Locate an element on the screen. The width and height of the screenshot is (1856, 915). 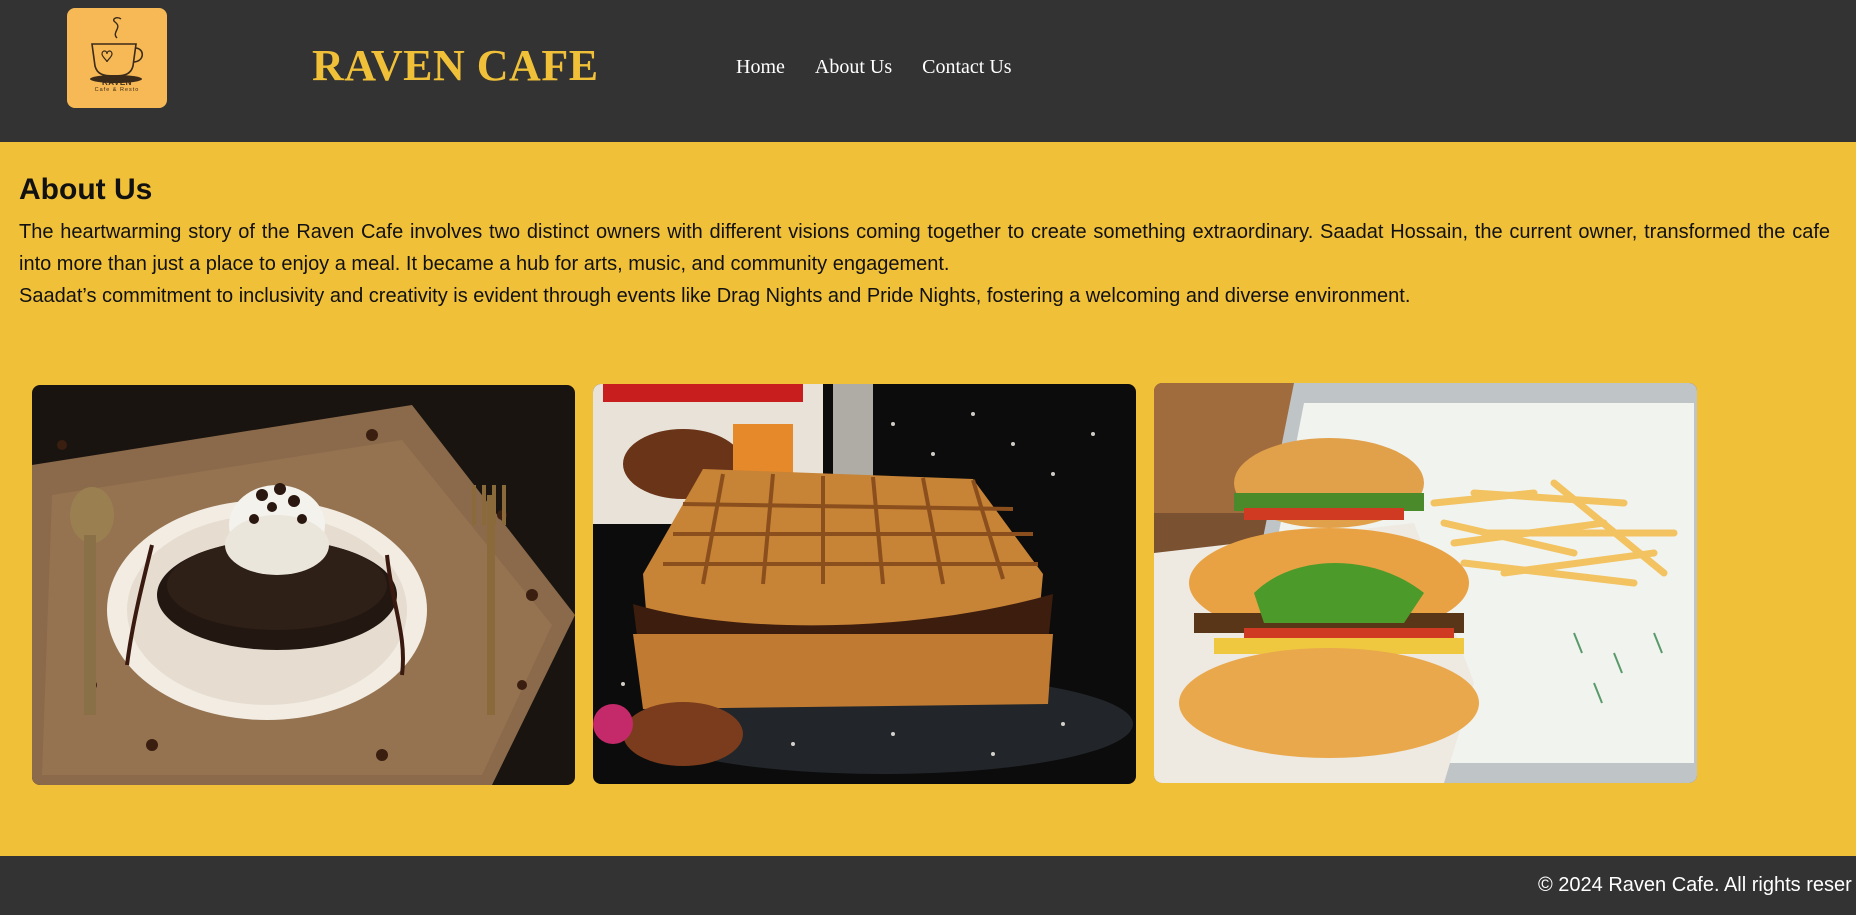
dessert-photo is located at coordinates (303, 585).